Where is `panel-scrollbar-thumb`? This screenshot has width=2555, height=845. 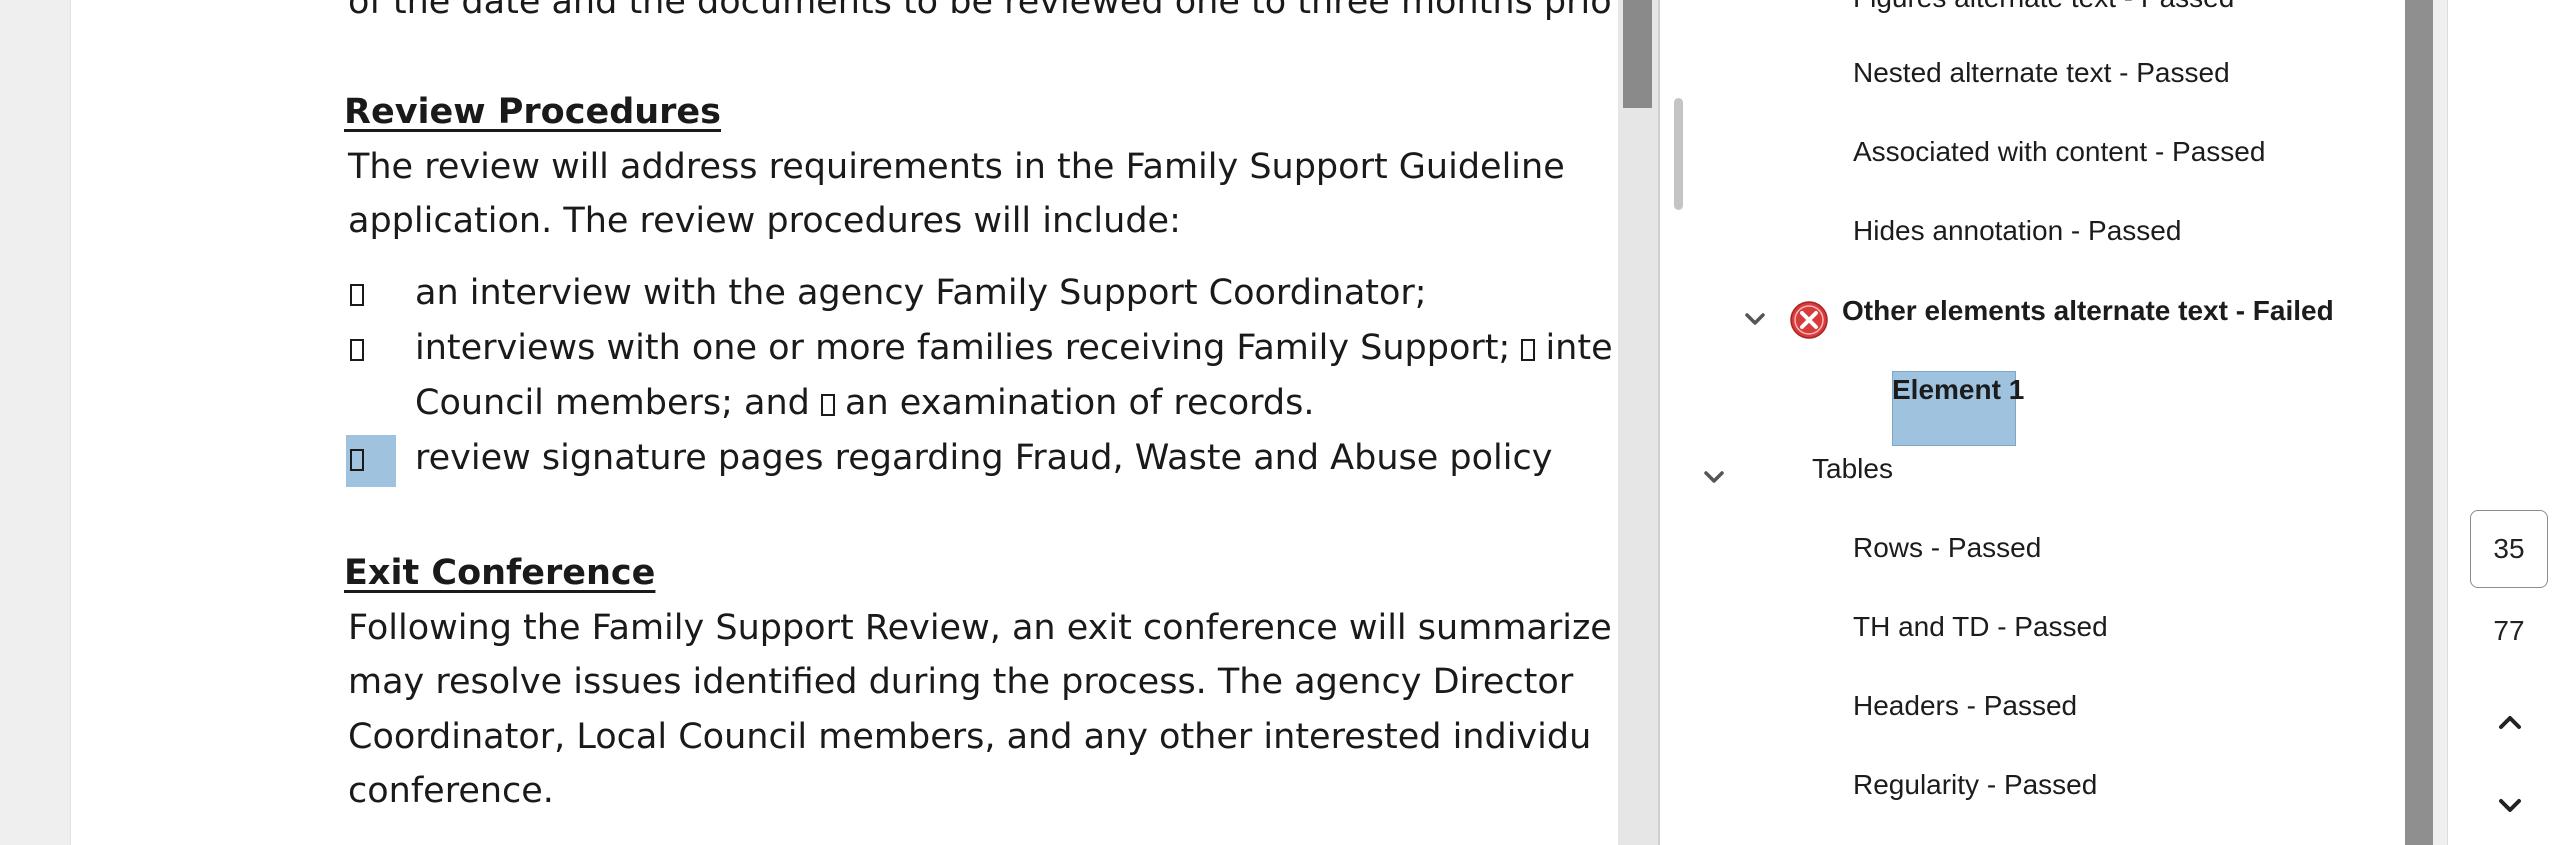 panel-scrollbar-thumb is located at coordinates (1678, 154).